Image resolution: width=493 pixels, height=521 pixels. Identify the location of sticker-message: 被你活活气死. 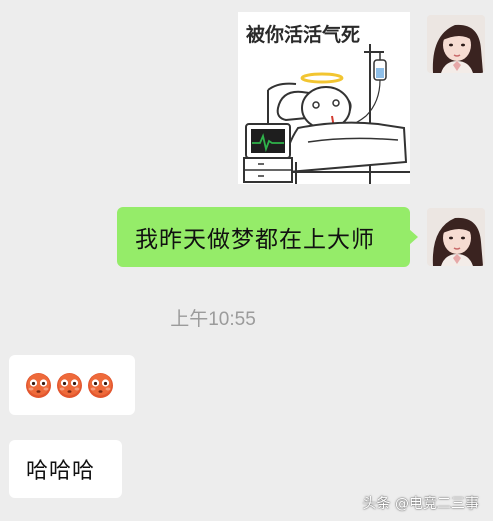
(324, 98).